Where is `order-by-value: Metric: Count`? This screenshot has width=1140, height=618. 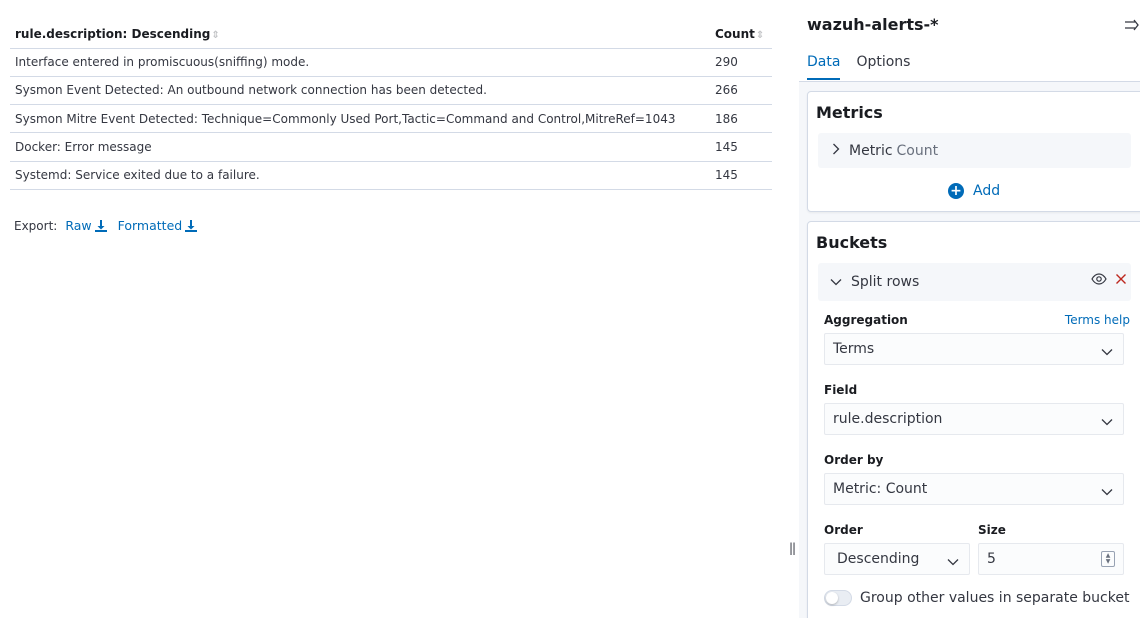
order-by-value: Metric: Count is located at coordinates (880, 489).